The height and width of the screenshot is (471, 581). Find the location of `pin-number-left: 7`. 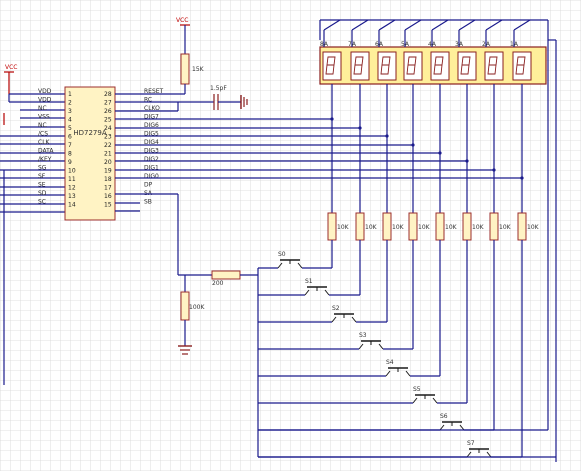

pin-number-left: 7 is located at coordinates (70, 145).